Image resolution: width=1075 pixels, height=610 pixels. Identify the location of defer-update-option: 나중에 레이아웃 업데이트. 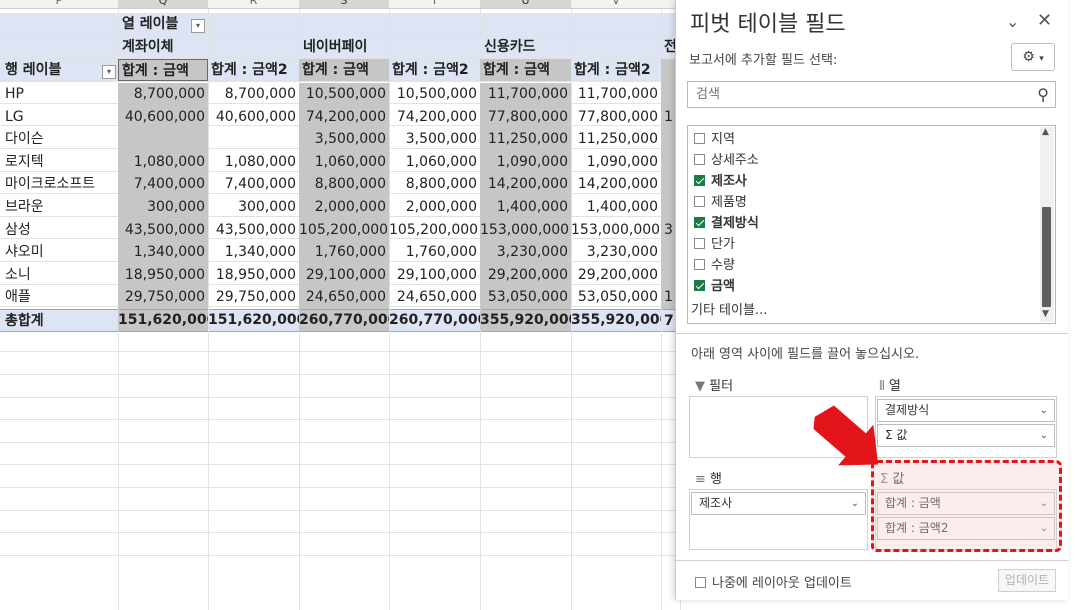
(773, 581).